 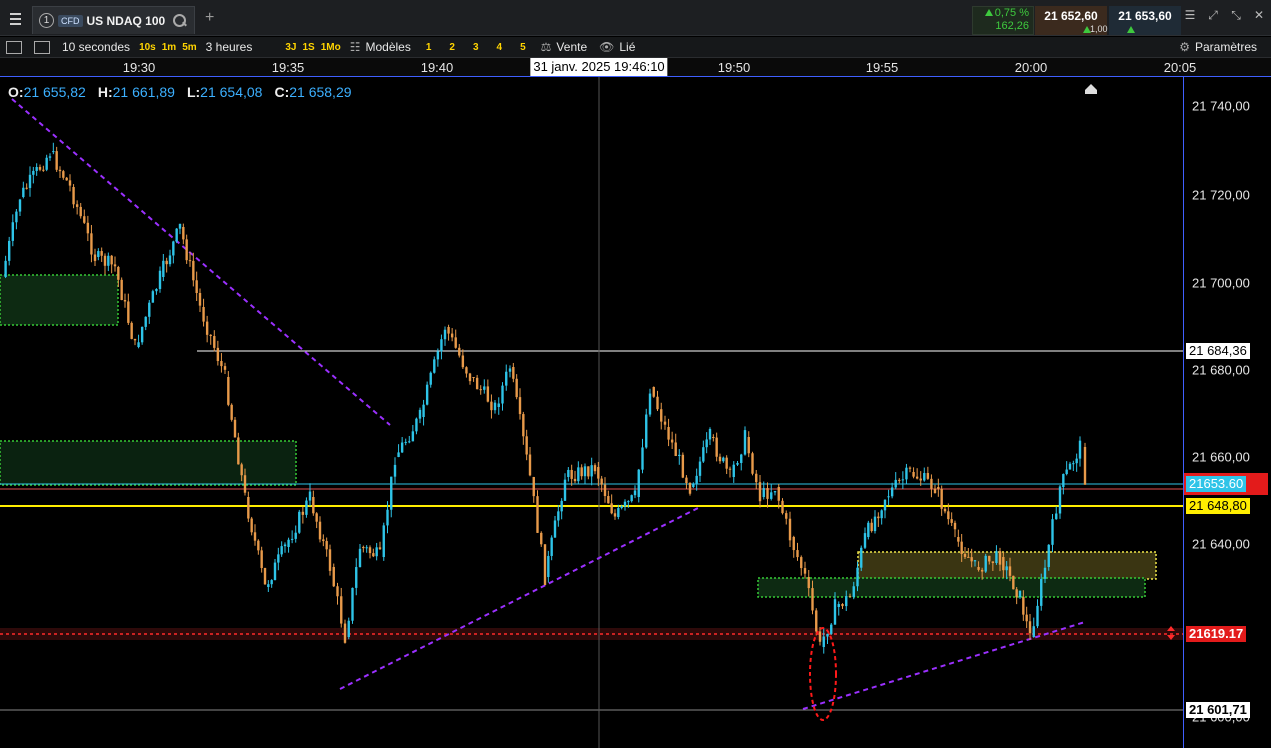 I want to click on sell-price: 21 652,60, so click(x=1071, y=16).